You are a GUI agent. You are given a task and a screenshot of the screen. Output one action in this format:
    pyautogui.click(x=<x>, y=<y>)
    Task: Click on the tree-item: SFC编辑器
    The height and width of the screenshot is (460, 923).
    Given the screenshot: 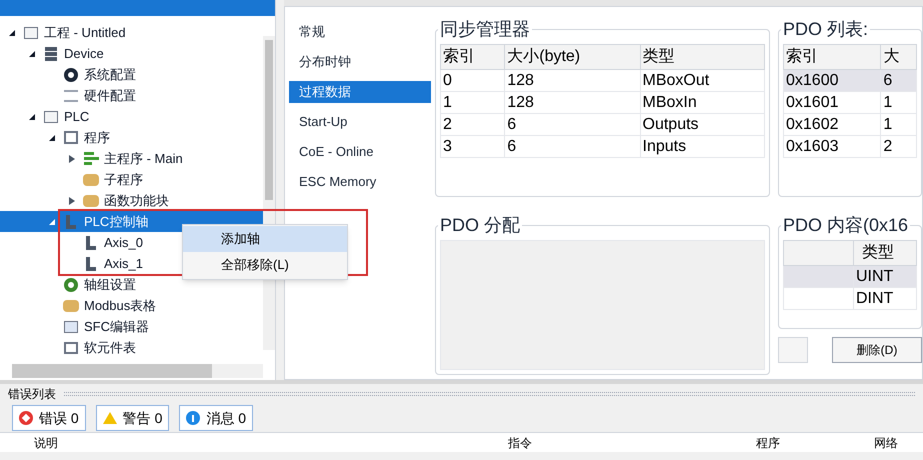 What is the action you would take?
    pyautogui.click(x=131, y=326)
    